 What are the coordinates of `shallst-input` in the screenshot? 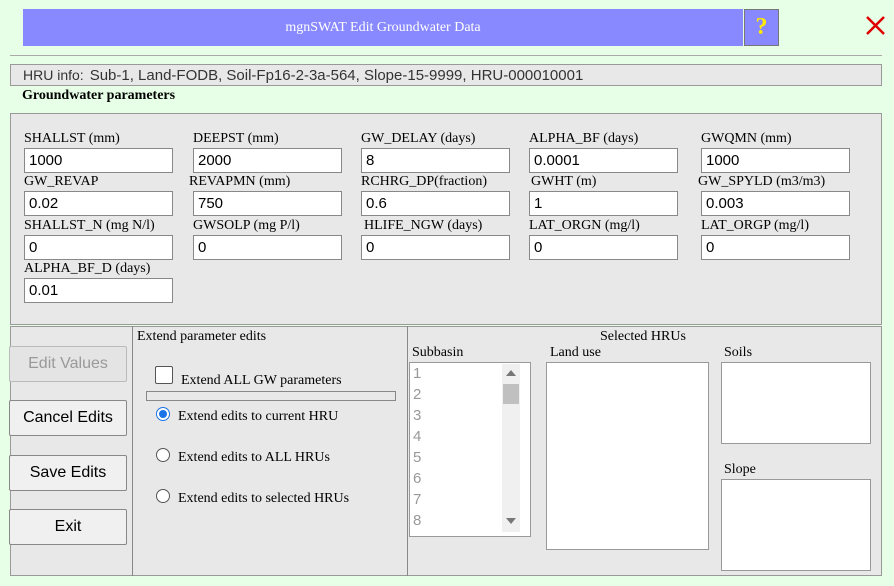 It's located at (98, 160).